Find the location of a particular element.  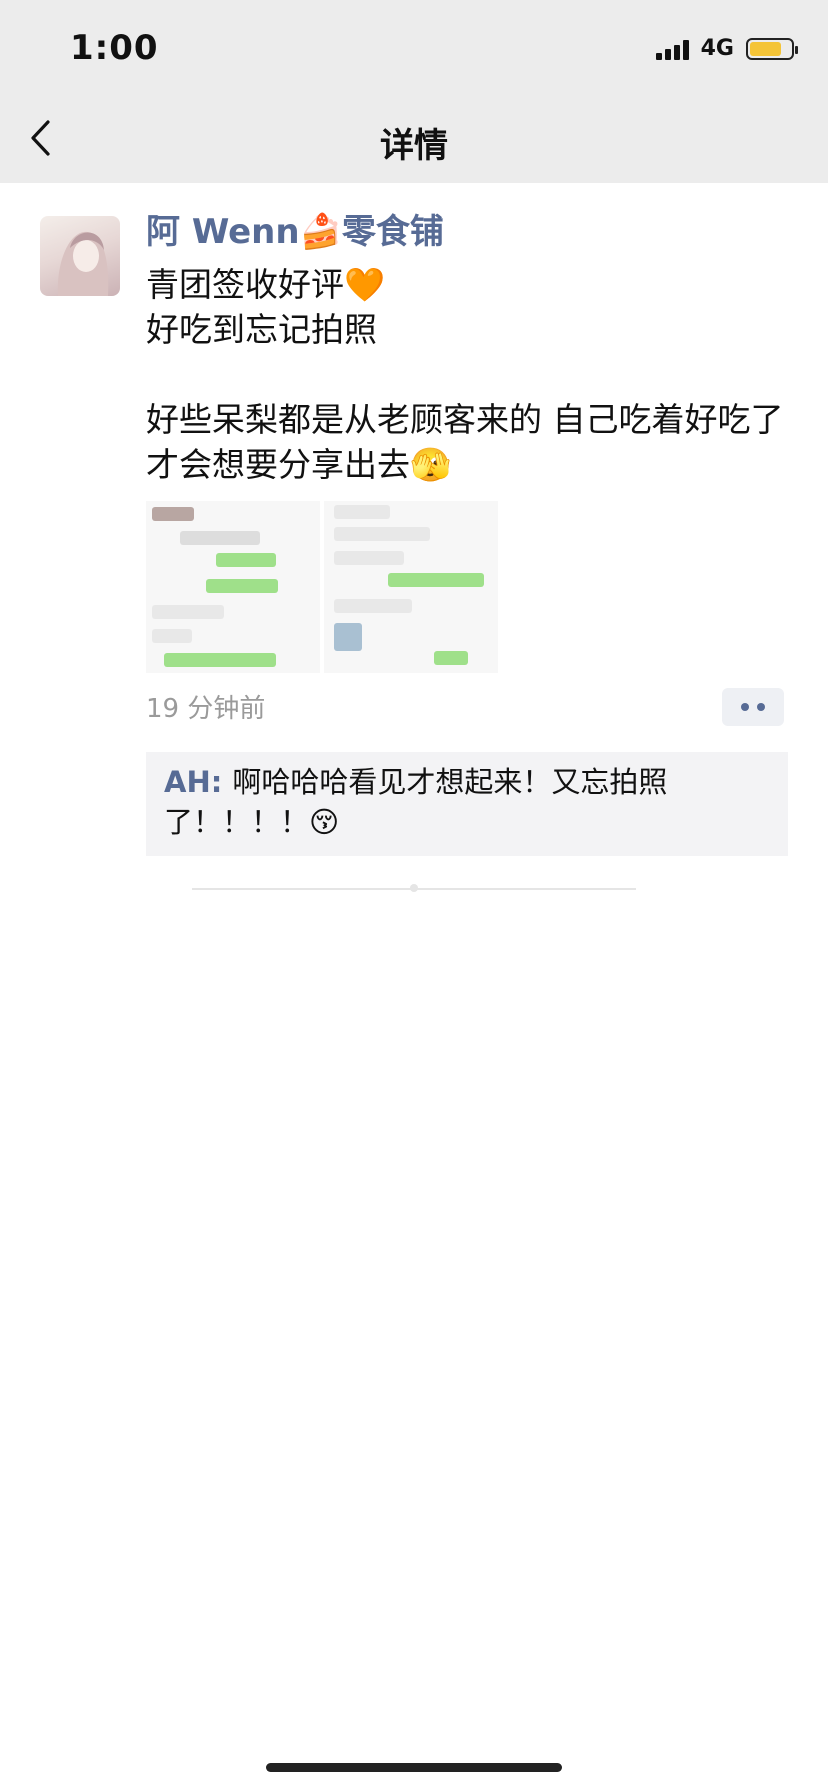

author-name: 阿 Wenn🍰零食铺 is located at coordinates (471, 232).